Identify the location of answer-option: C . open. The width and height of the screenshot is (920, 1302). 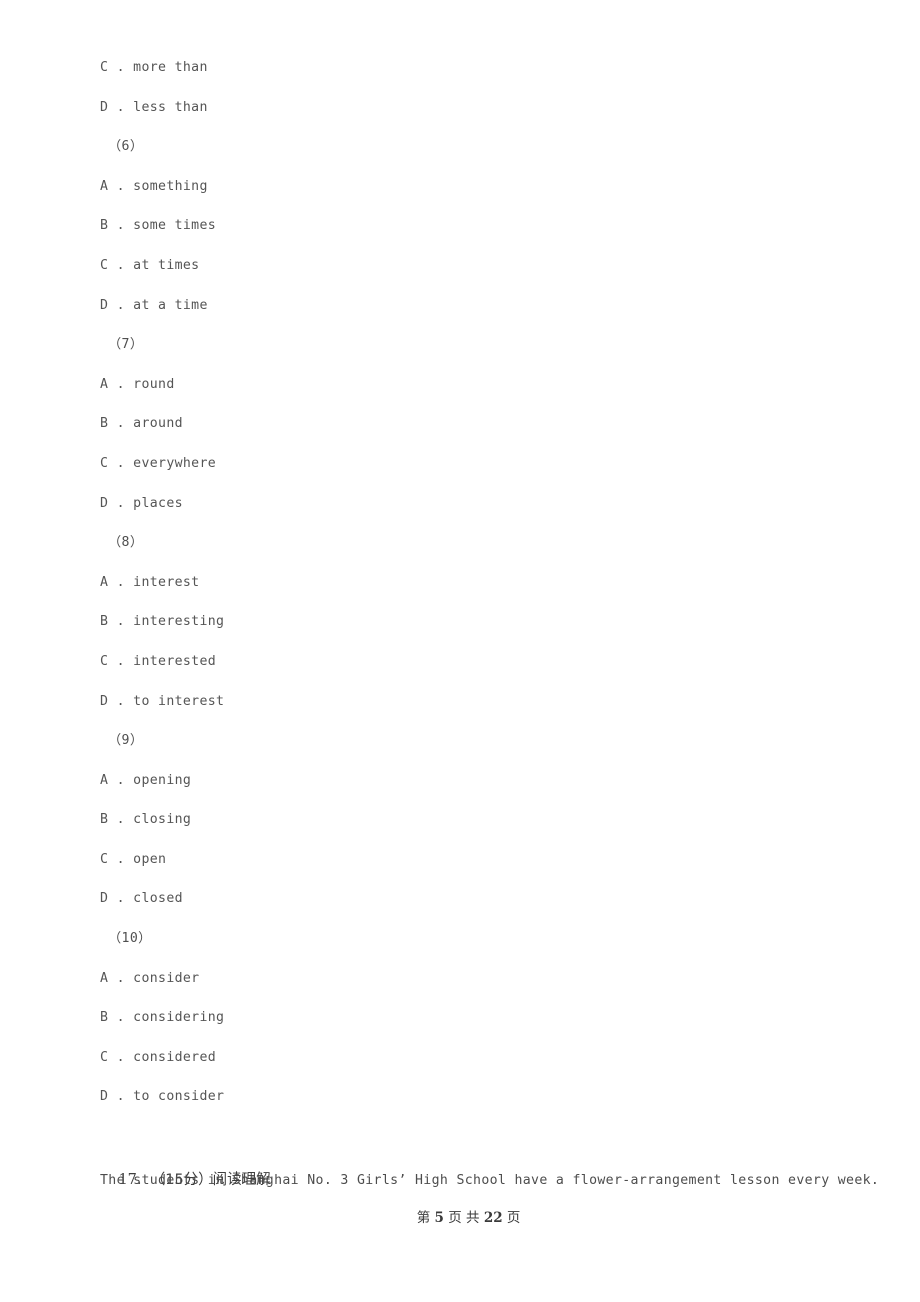
(133, 859).